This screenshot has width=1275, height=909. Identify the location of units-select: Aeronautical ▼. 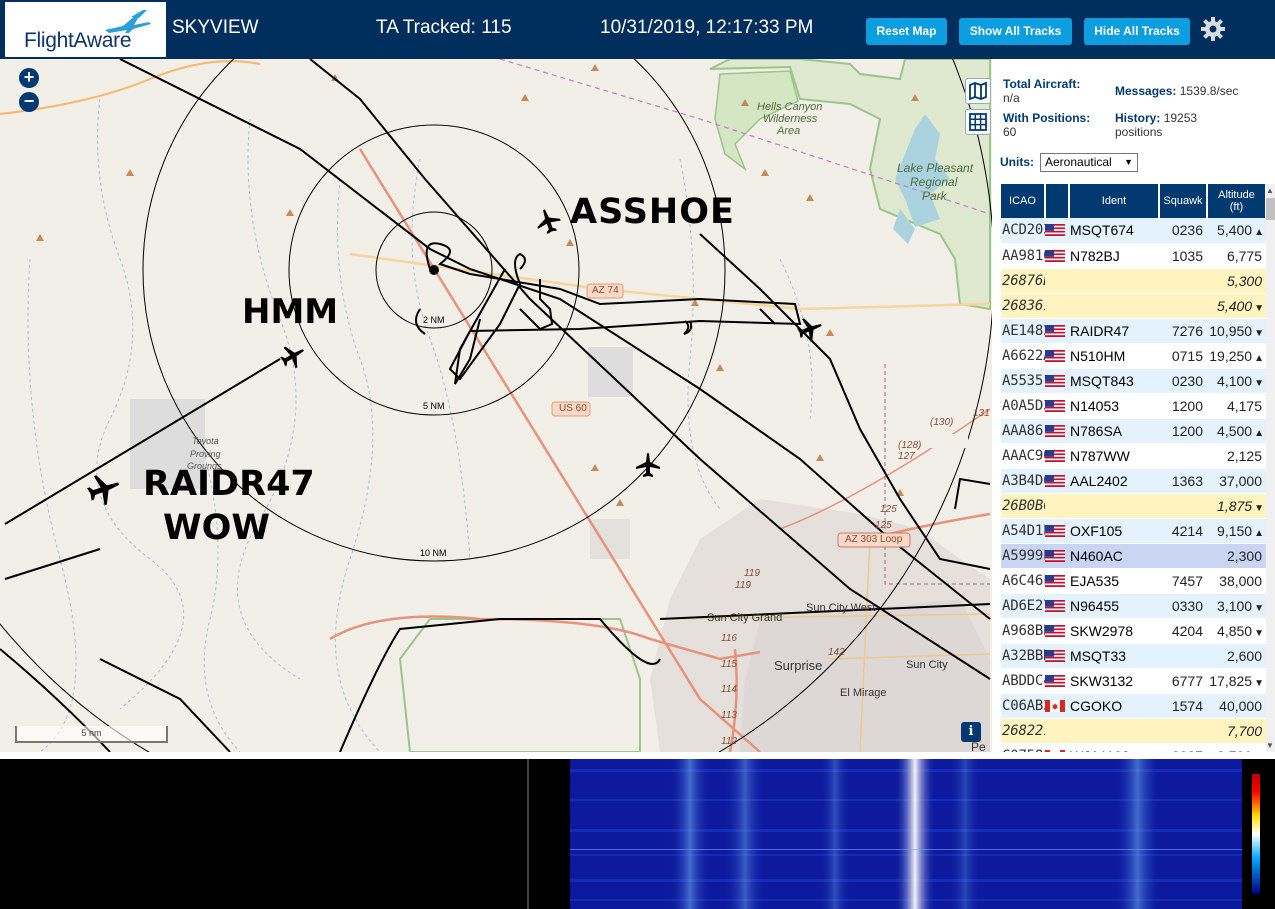
(1089, 162).